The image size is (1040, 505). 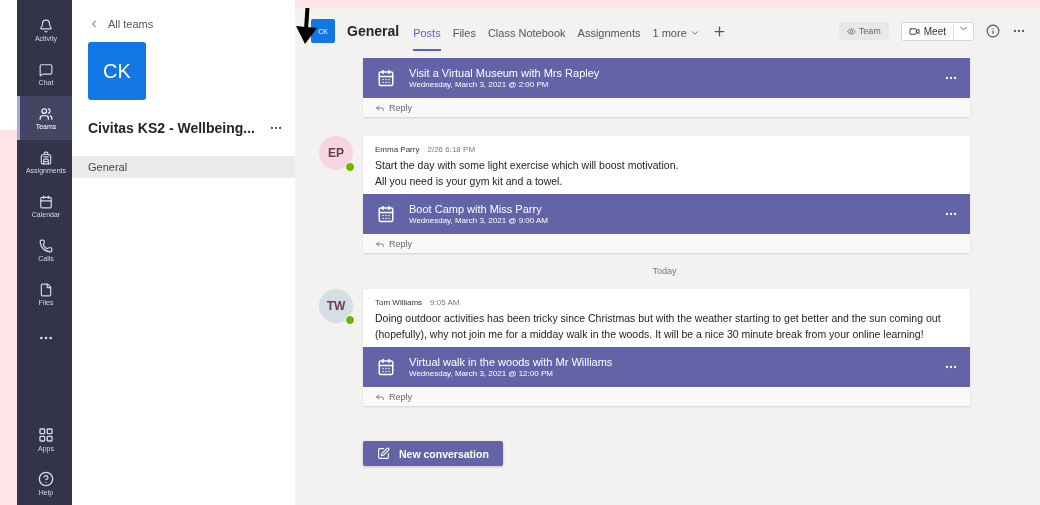 What do you see at coordinates (336, 153) in the screenshot?
I see `avatar: EP` at bounding box center [336, 153].